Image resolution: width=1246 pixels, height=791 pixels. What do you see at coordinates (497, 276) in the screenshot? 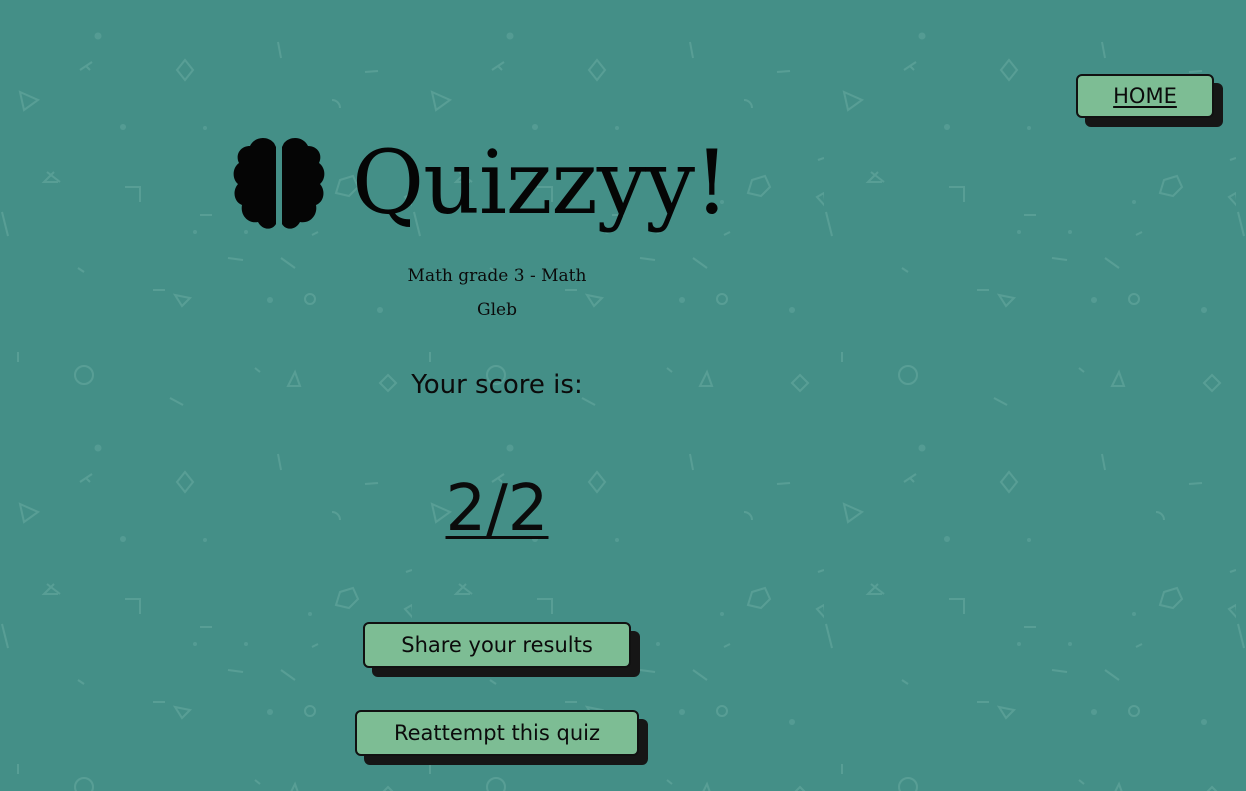
I see `quiz-name: Math grade 3 - Math` at bounding box center [497, 276].